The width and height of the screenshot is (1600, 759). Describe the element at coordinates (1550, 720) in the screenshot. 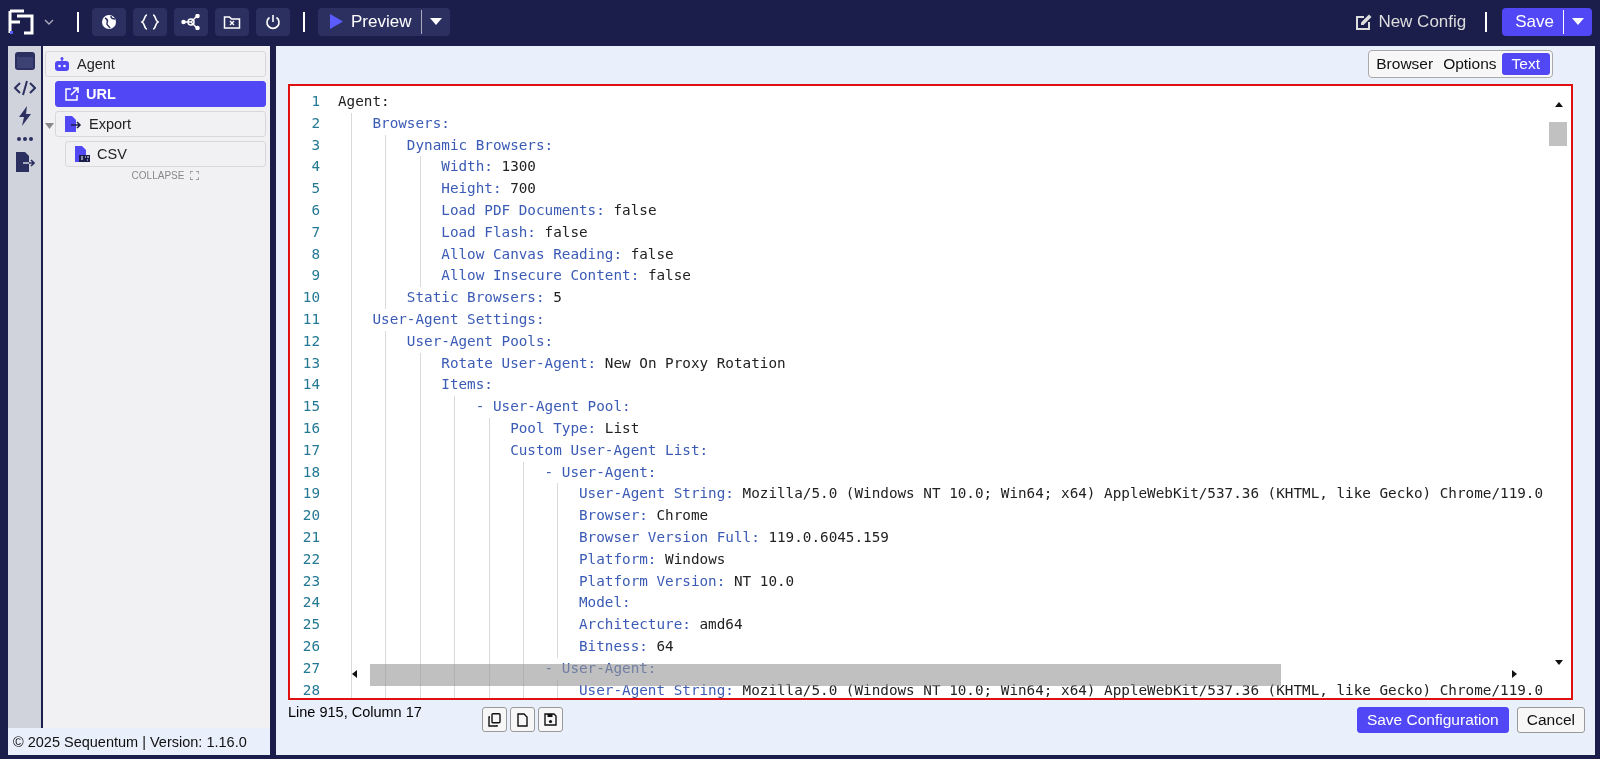

I see `cancel-button: Cancel` at that location.